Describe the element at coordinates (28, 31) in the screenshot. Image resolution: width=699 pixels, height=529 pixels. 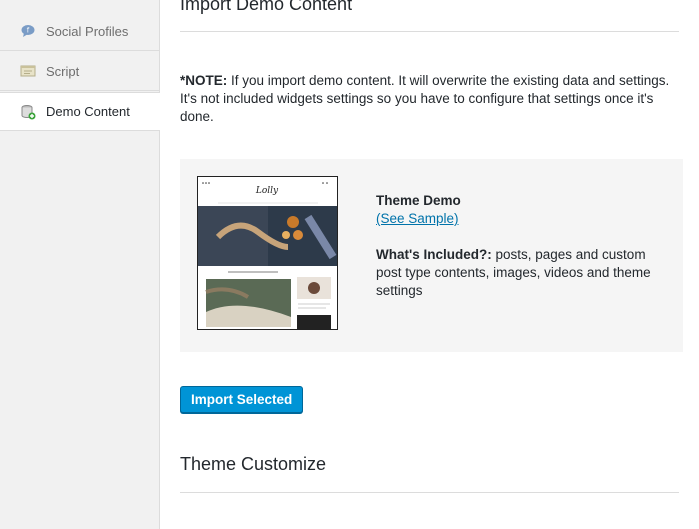
I see `speech-bubble-icon: f` at that location.